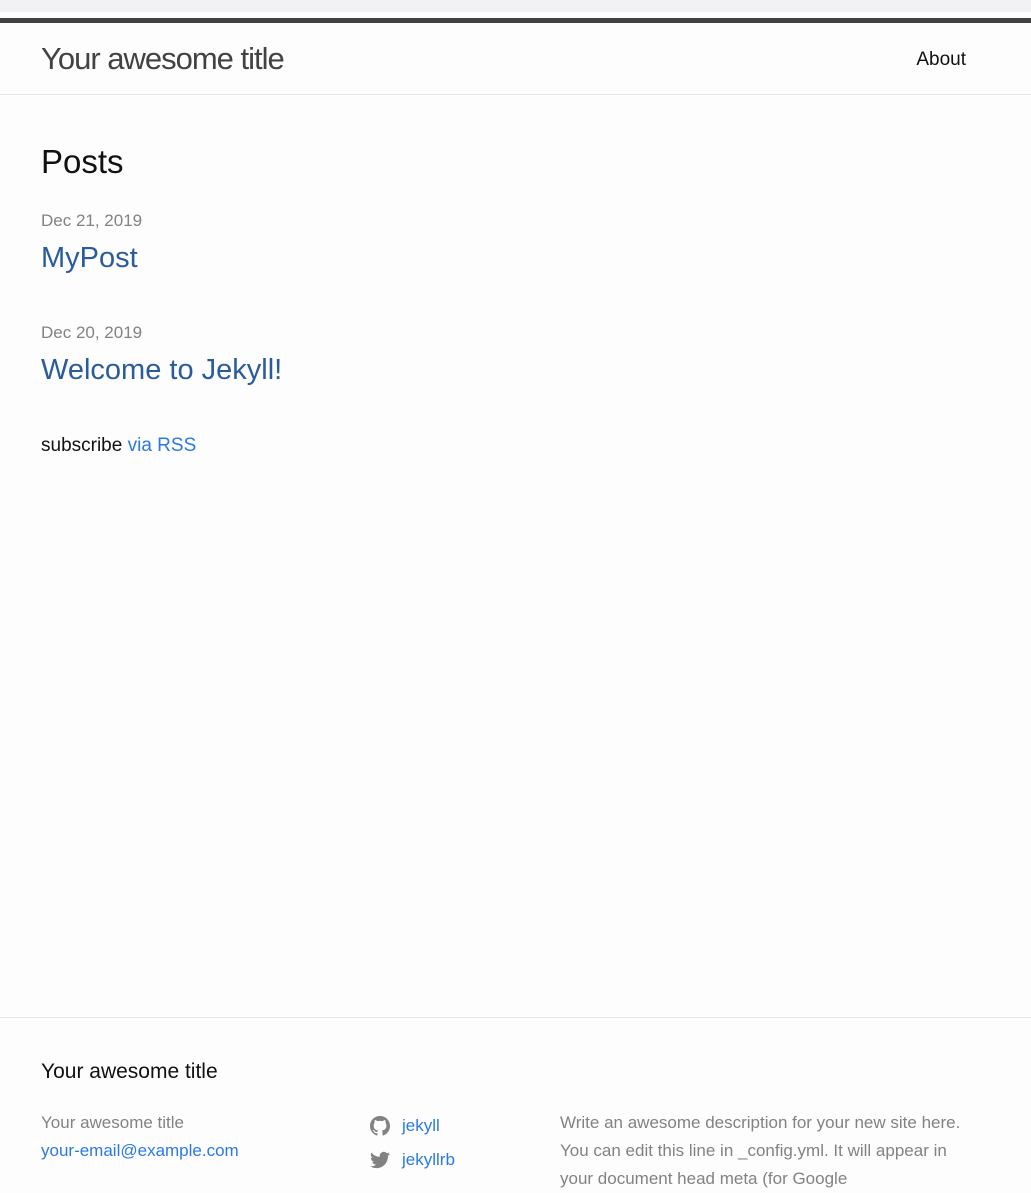  What do you see at coordinates (380, 1126) in the screenshot?
I see `github-icon` at bounding box center [380, 1126].